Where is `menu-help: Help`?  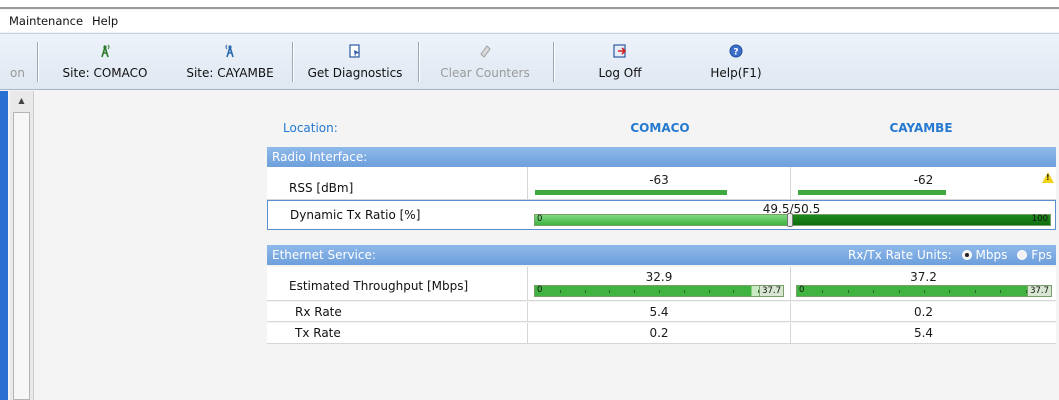
menu-help: Help is located at coordinates (105, 21).